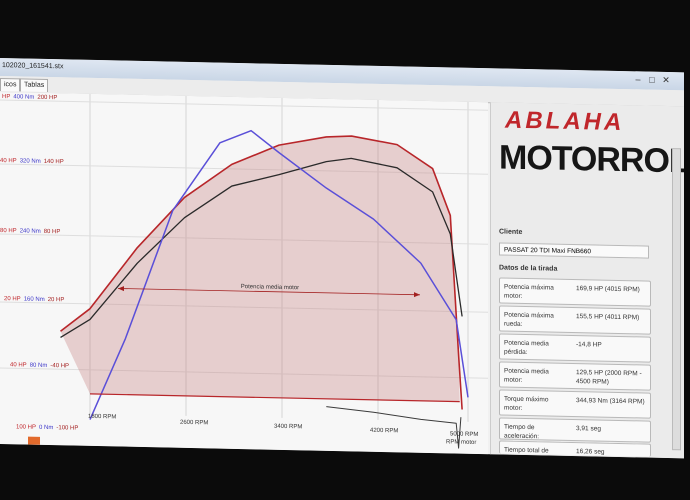 Image resolution: width=690 pixels, height=500 pixels. I want to click on x-tick-label: 4200 RPM, so click(384, 431).